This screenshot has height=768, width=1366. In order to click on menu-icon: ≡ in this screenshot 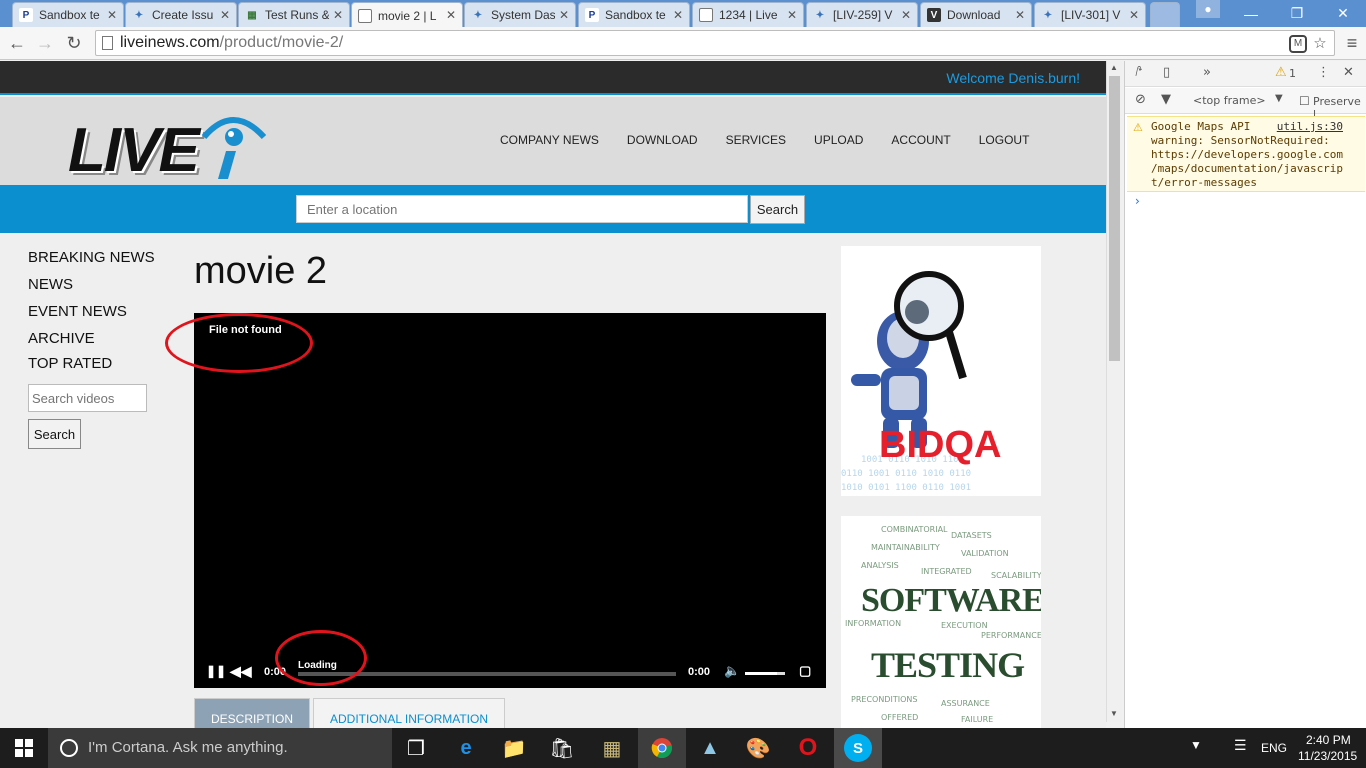, I will do `click(1352, 43)`.